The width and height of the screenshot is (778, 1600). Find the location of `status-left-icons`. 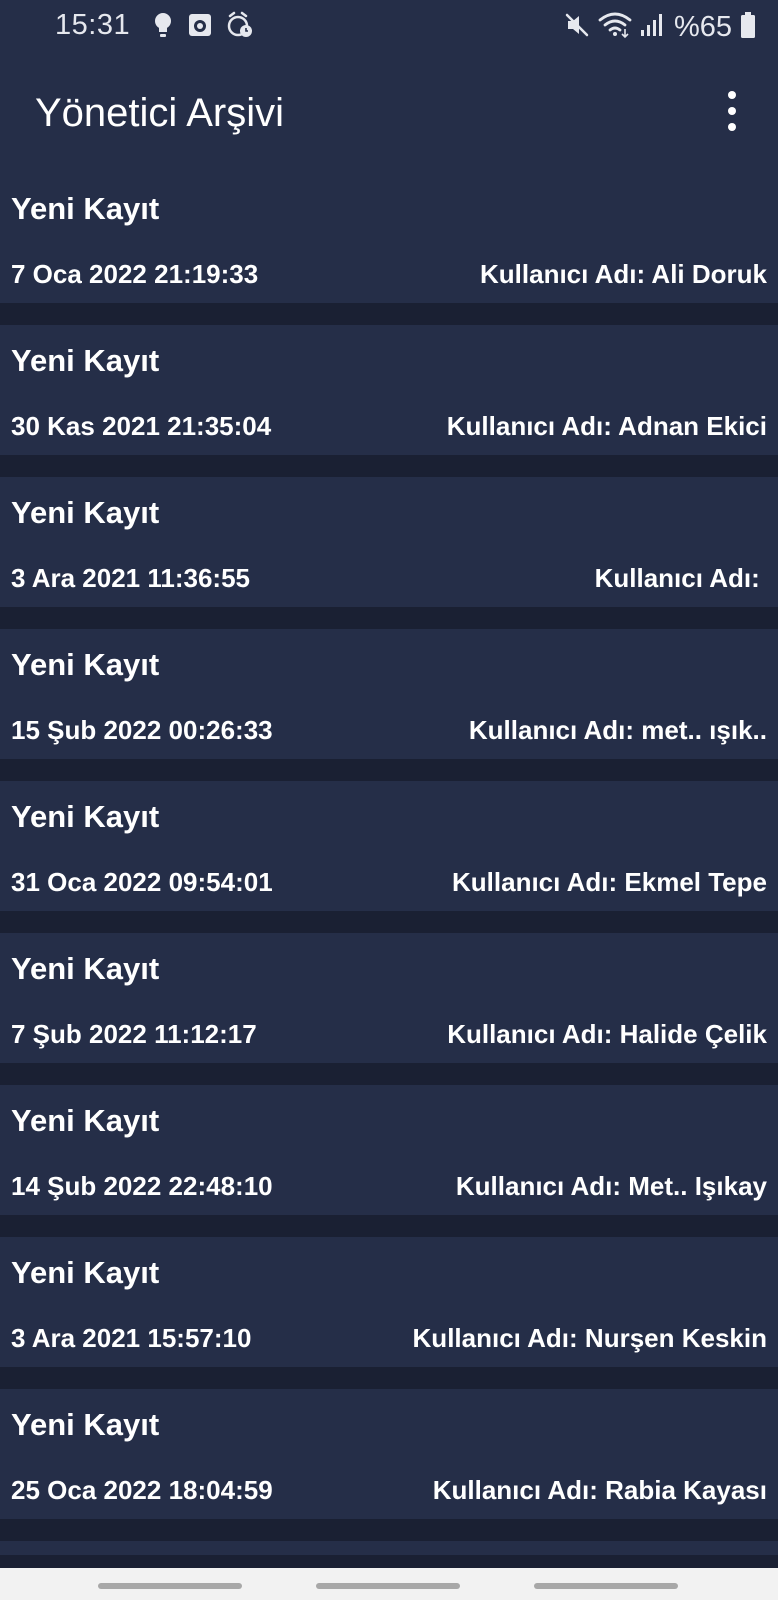

status-left-icons is located at coordinates (203, 27).